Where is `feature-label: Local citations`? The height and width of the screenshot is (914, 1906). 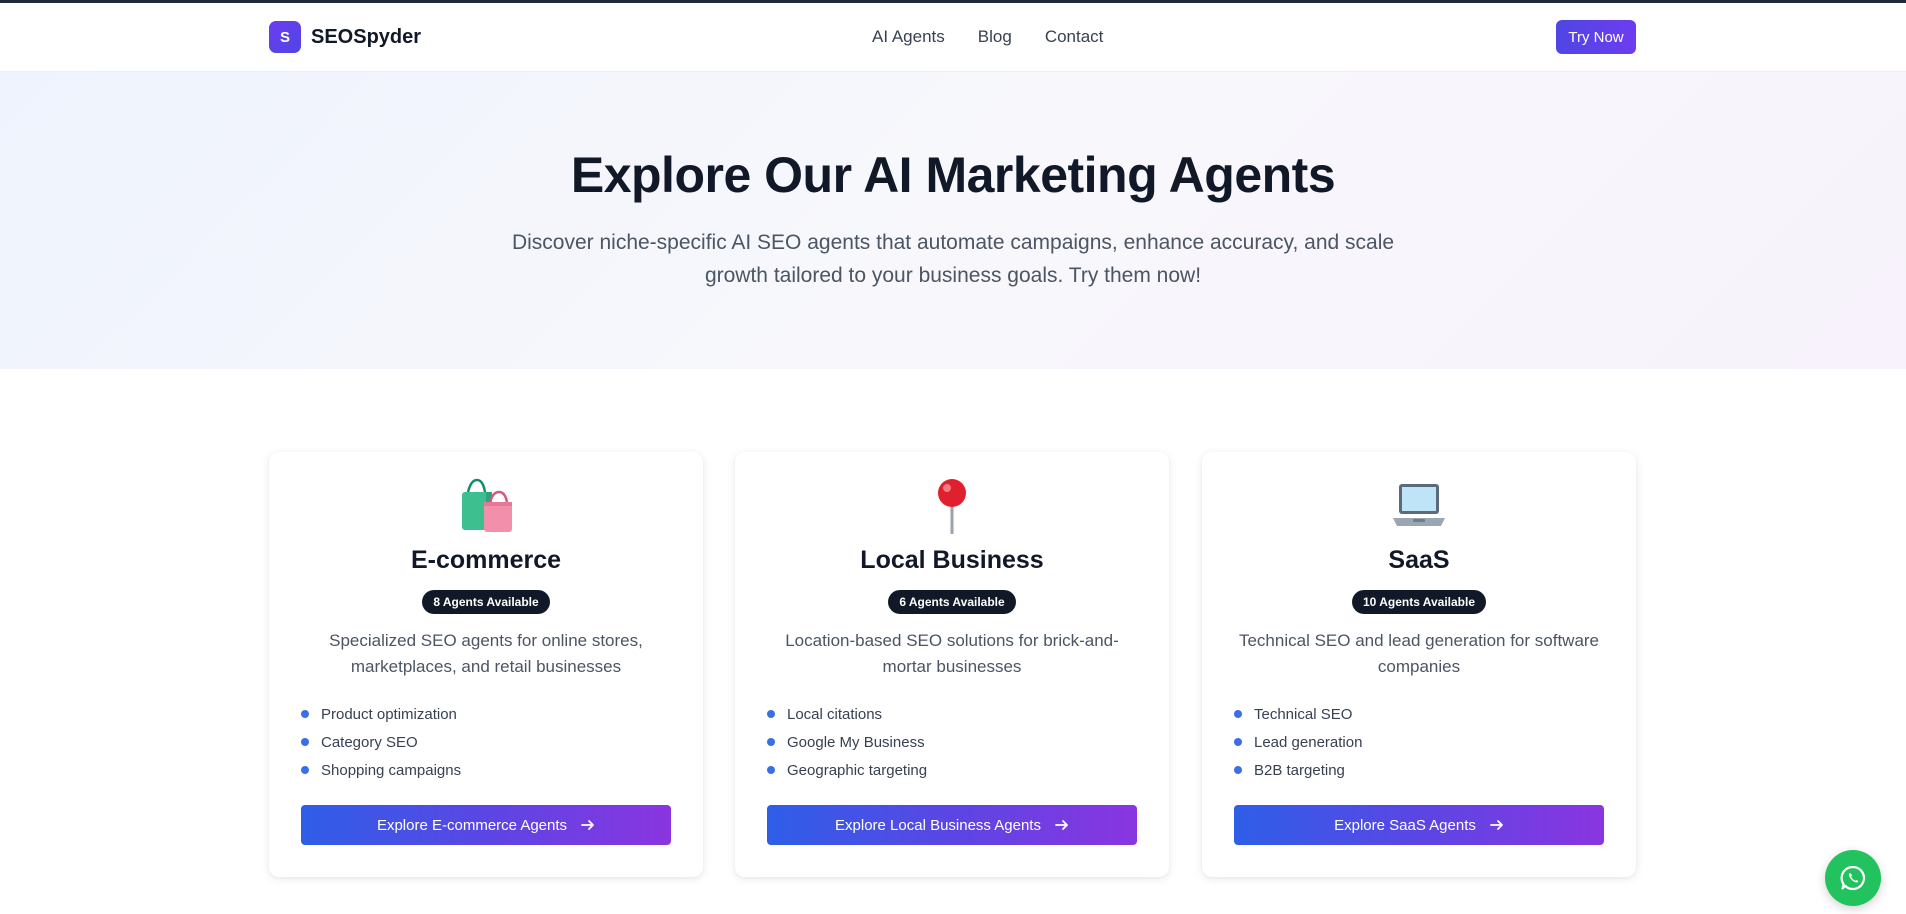
feature-label: Local citations is located at coordinates (835, 714).